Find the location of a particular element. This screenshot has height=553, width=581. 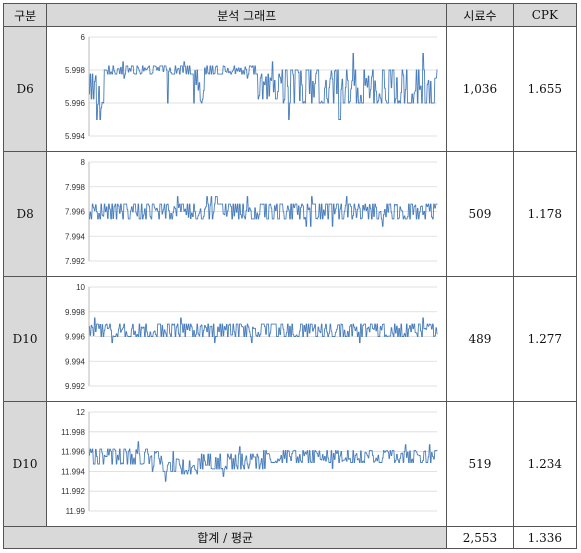

sample-count: 1,036 is located at coordinates (480, 89).